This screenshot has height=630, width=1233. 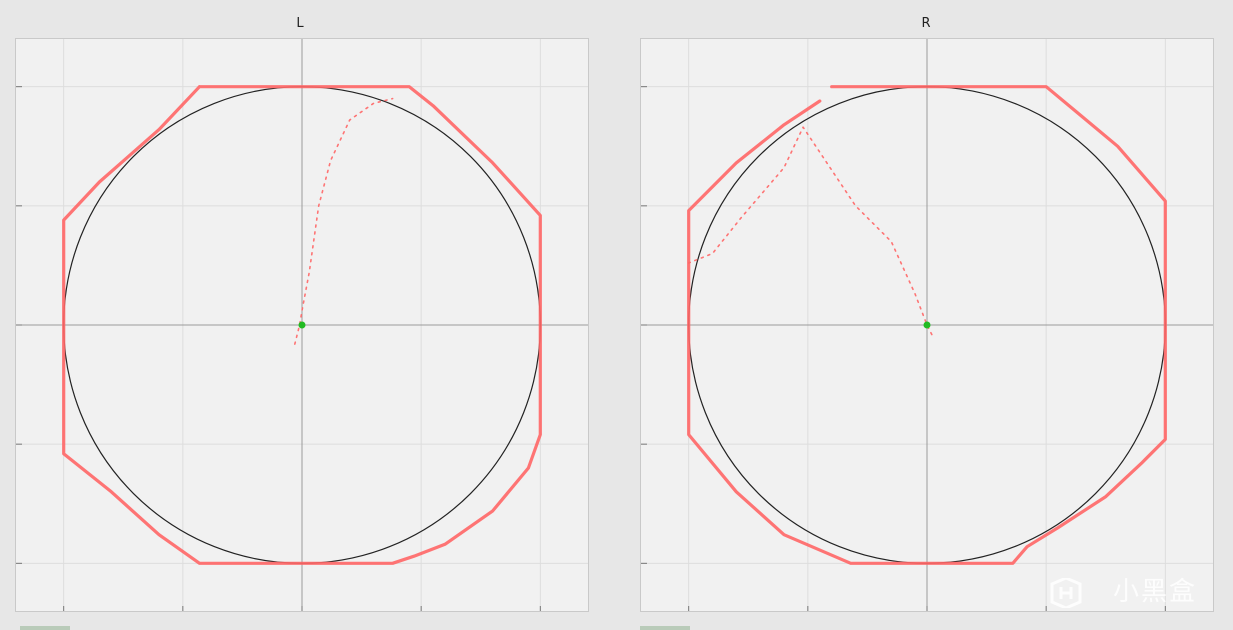 I want to click on left-center-marker, so click(x=302, y=325).